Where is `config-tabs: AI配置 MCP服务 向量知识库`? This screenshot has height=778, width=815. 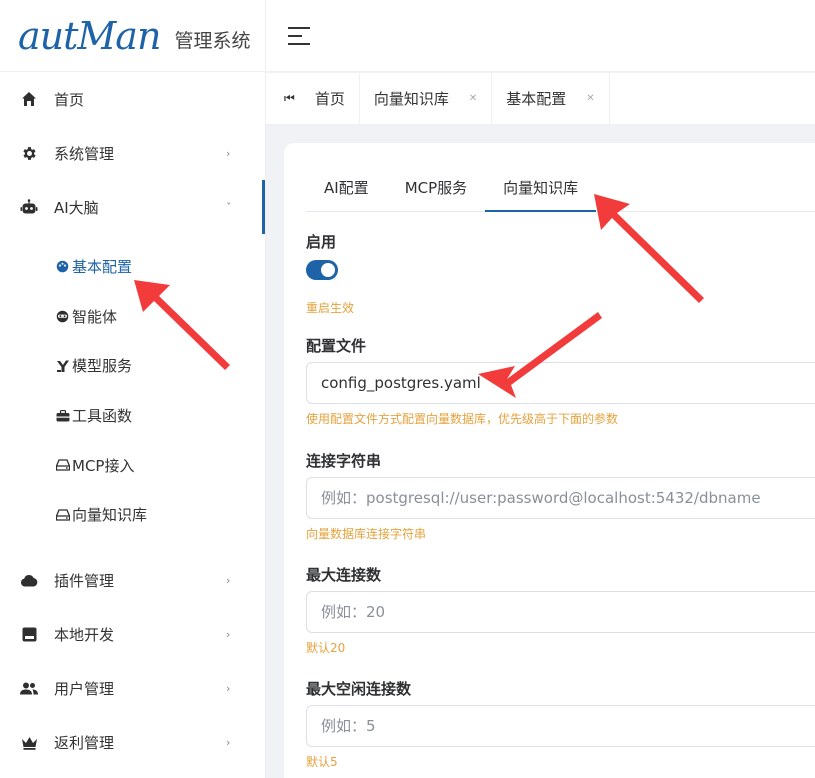
config-tabs: AI配置 MCP服务 向量知识库 is located at coordinates (560, 188).